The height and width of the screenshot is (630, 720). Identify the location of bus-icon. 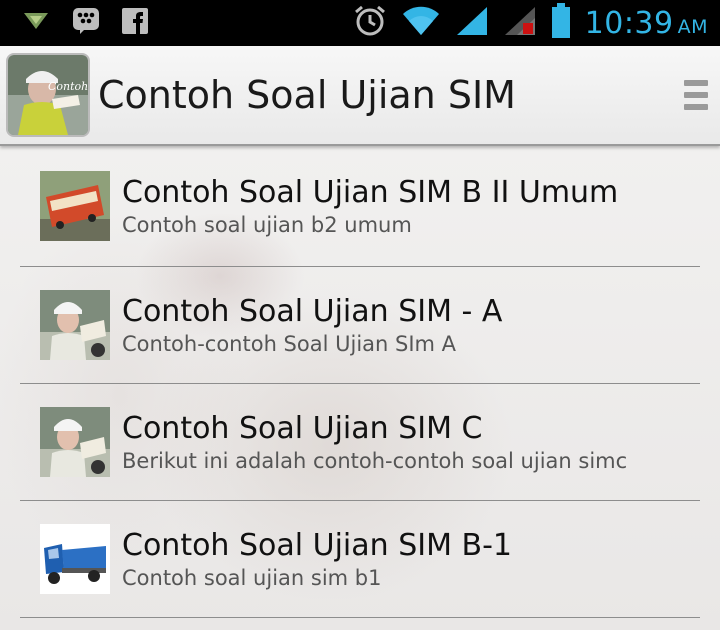
(75, 206).